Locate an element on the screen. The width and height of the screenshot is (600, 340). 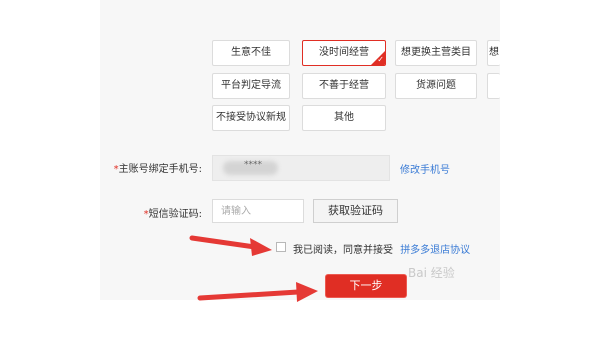
arrow-to-checkbox-icon is located at coordinates (230, 245).